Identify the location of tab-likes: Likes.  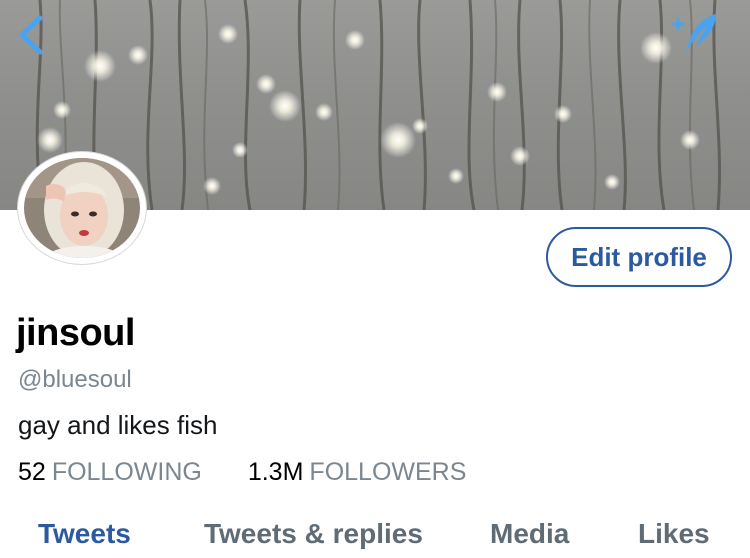
(674, 534).